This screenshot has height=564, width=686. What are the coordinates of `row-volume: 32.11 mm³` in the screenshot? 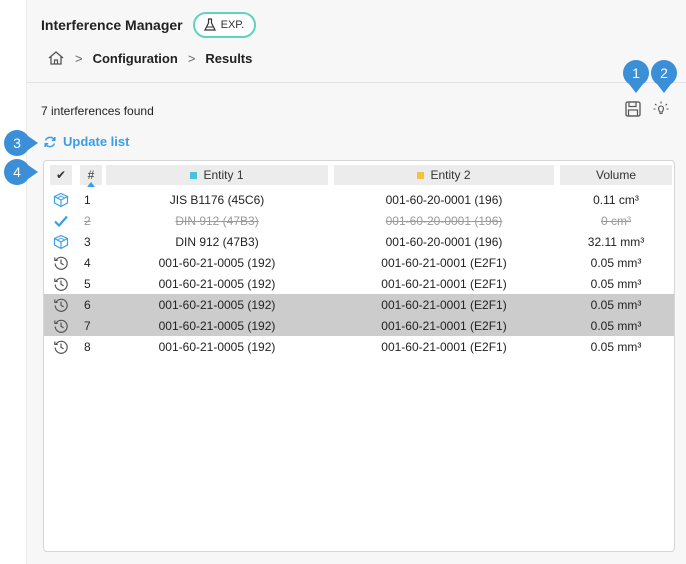 It's located at (616, 241).